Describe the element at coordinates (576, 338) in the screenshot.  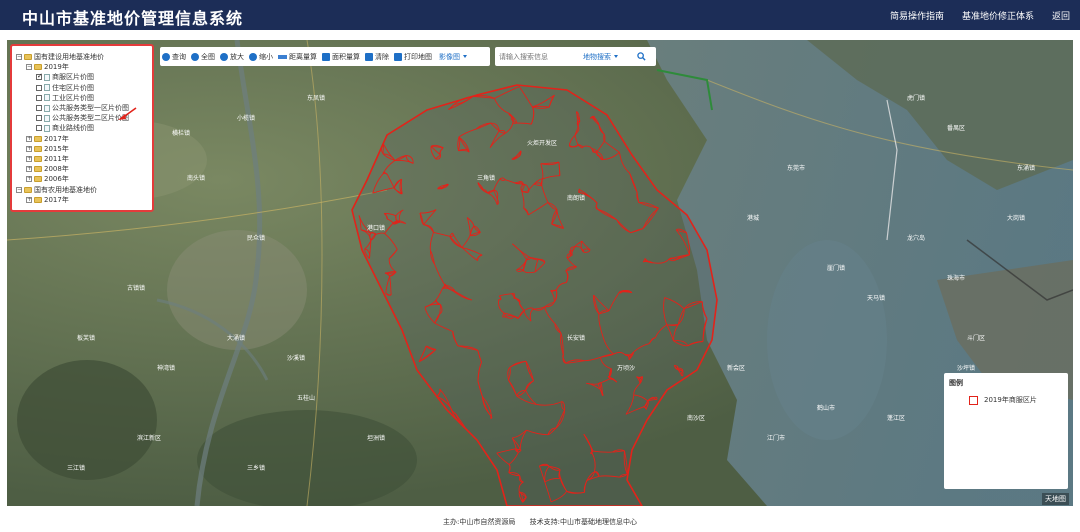
I see `map-place-label: 长安镇` at that location.